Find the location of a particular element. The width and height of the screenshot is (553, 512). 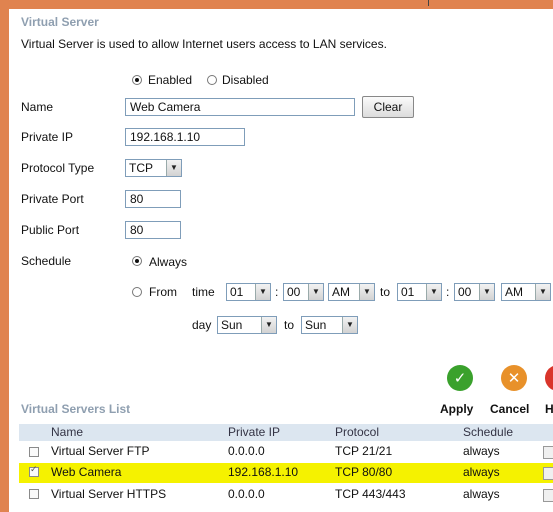

day-label: day is located at coordinates (202, 325).